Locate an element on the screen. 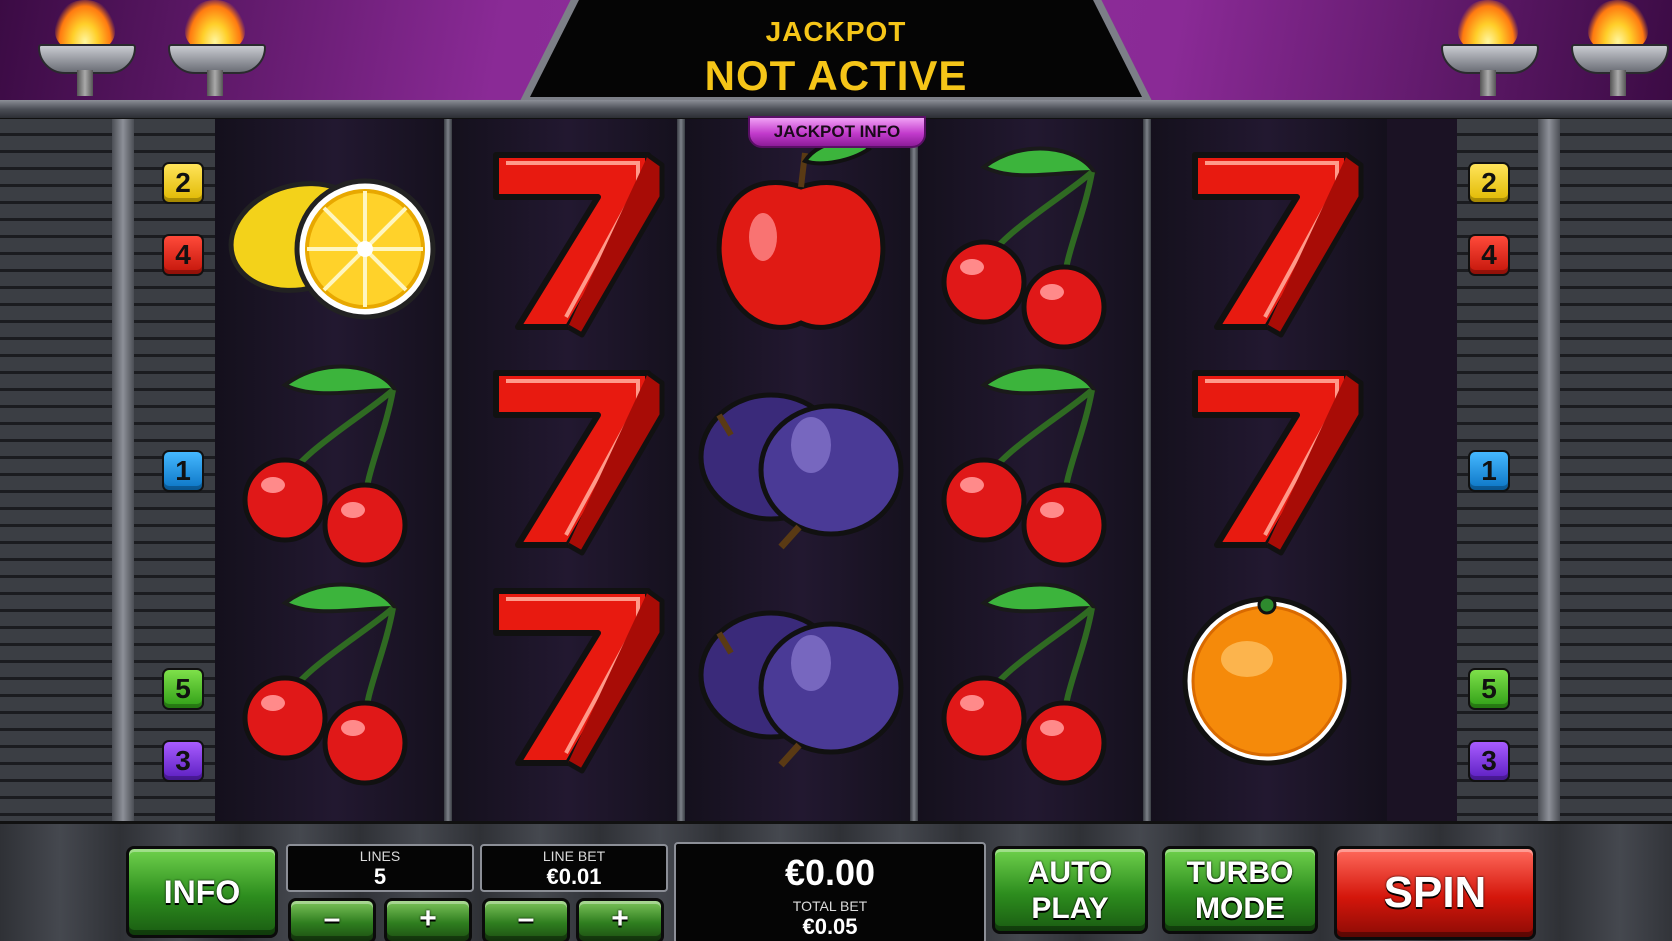 The width and height of the screenshot is (1672, 941). jackpot-title: JACKPOT is located at coordinates (836, 31).